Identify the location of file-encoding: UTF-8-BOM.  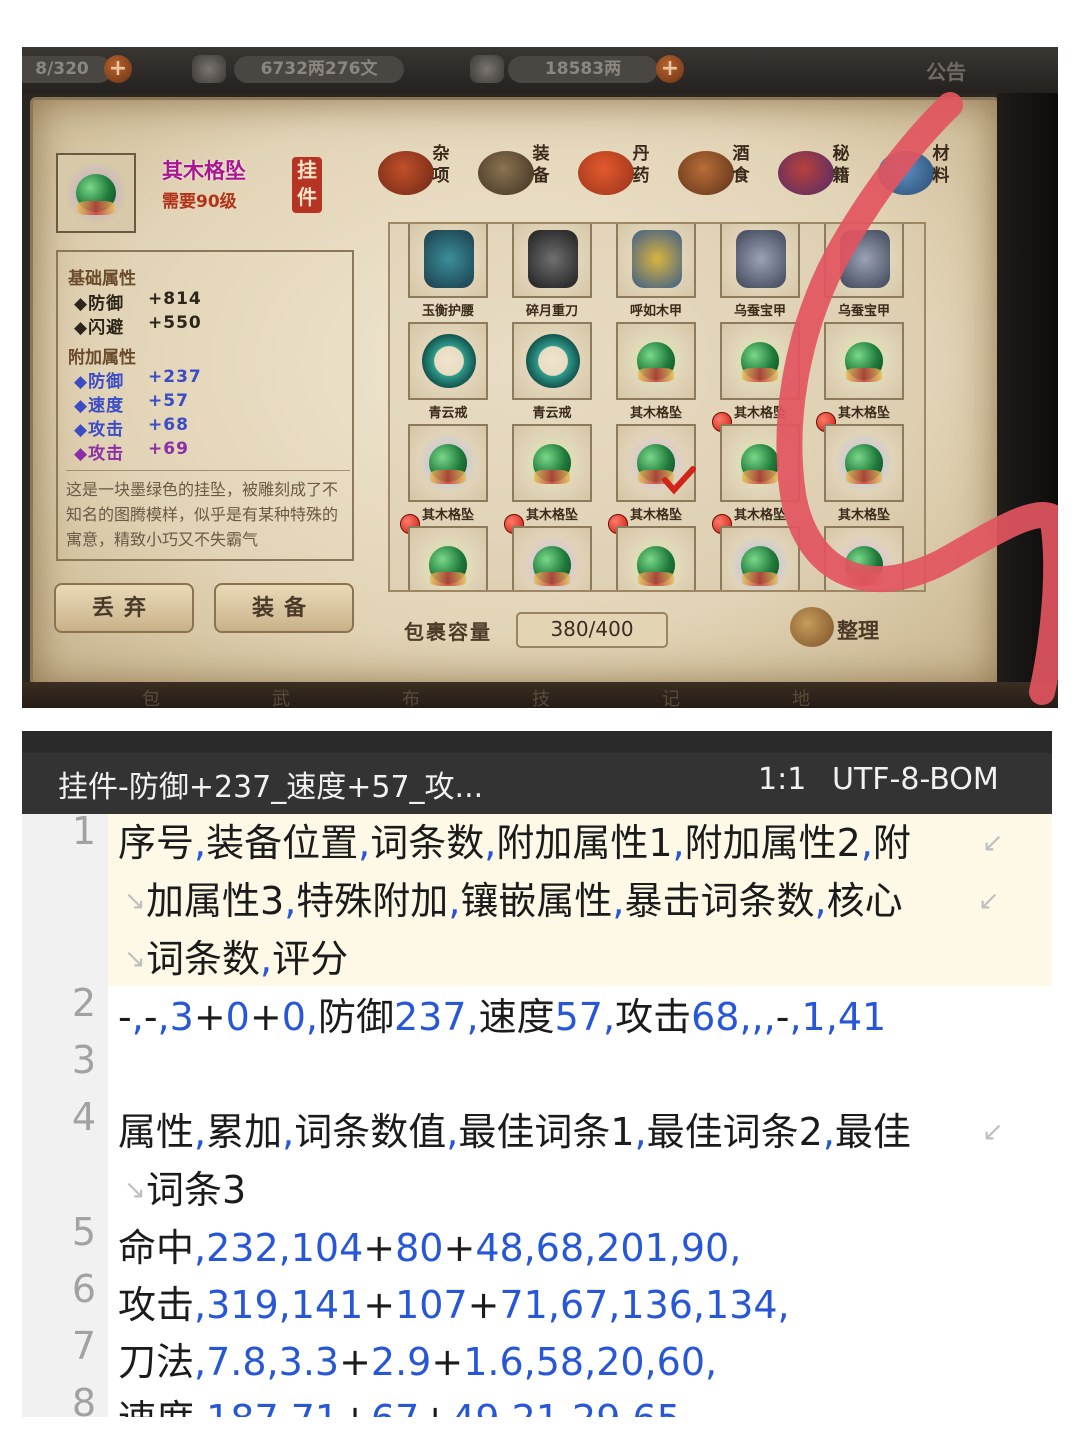
(915, 779).